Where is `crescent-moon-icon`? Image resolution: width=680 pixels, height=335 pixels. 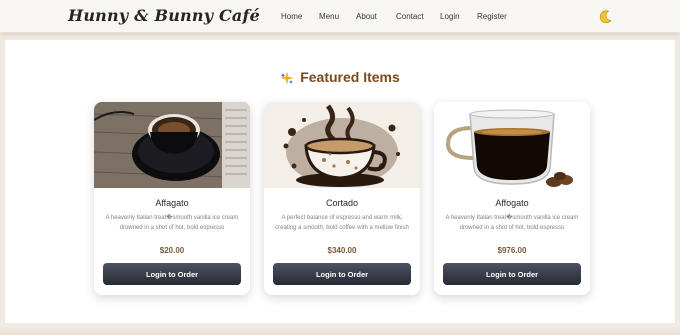
crescent-moon-icon is located at coordinates (605, 17).